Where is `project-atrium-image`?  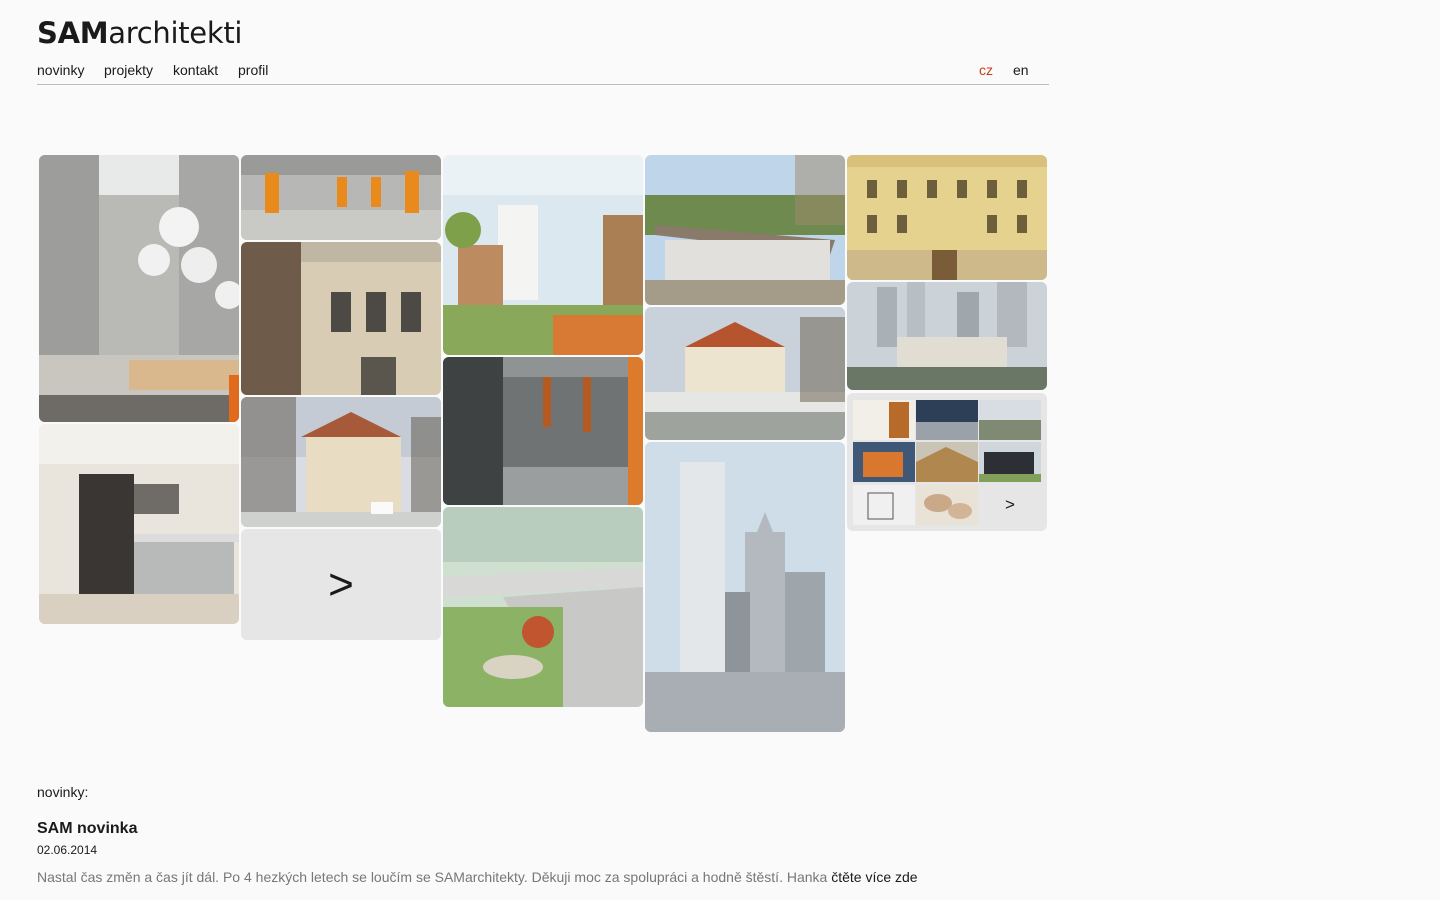
project-atrium-image is located at coordinates (139, 288).